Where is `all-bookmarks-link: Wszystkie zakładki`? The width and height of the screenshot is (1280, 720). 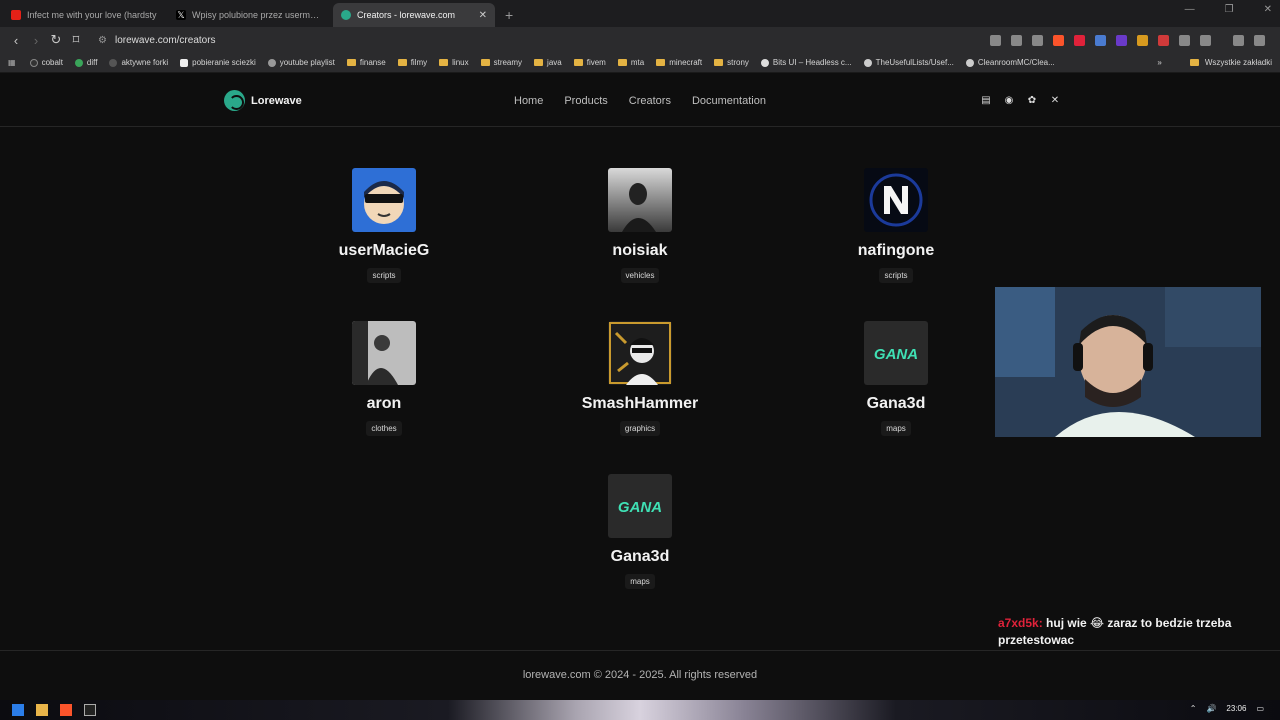
all-bookmarks-link: Wszystkie zakładki is located at coordinates (1238, 62).